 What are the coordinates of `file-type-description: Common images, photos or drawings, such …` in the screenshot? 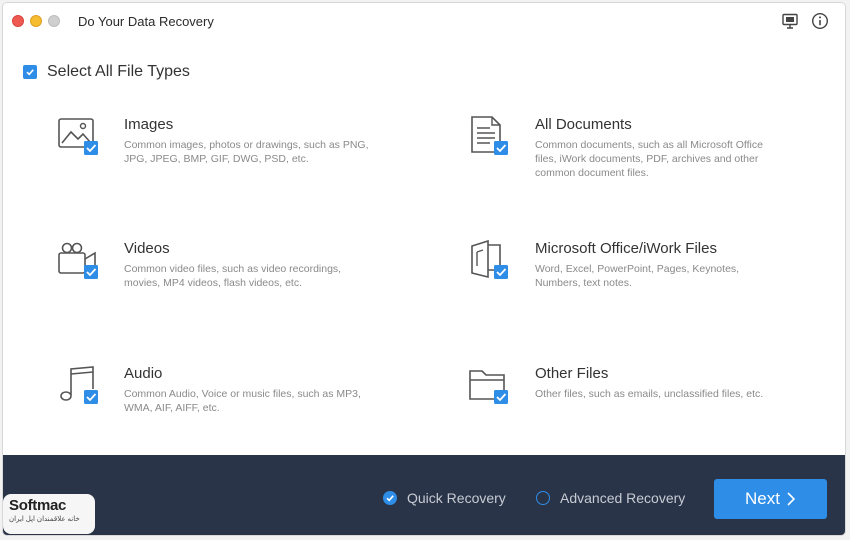 It's located at (246, 152).